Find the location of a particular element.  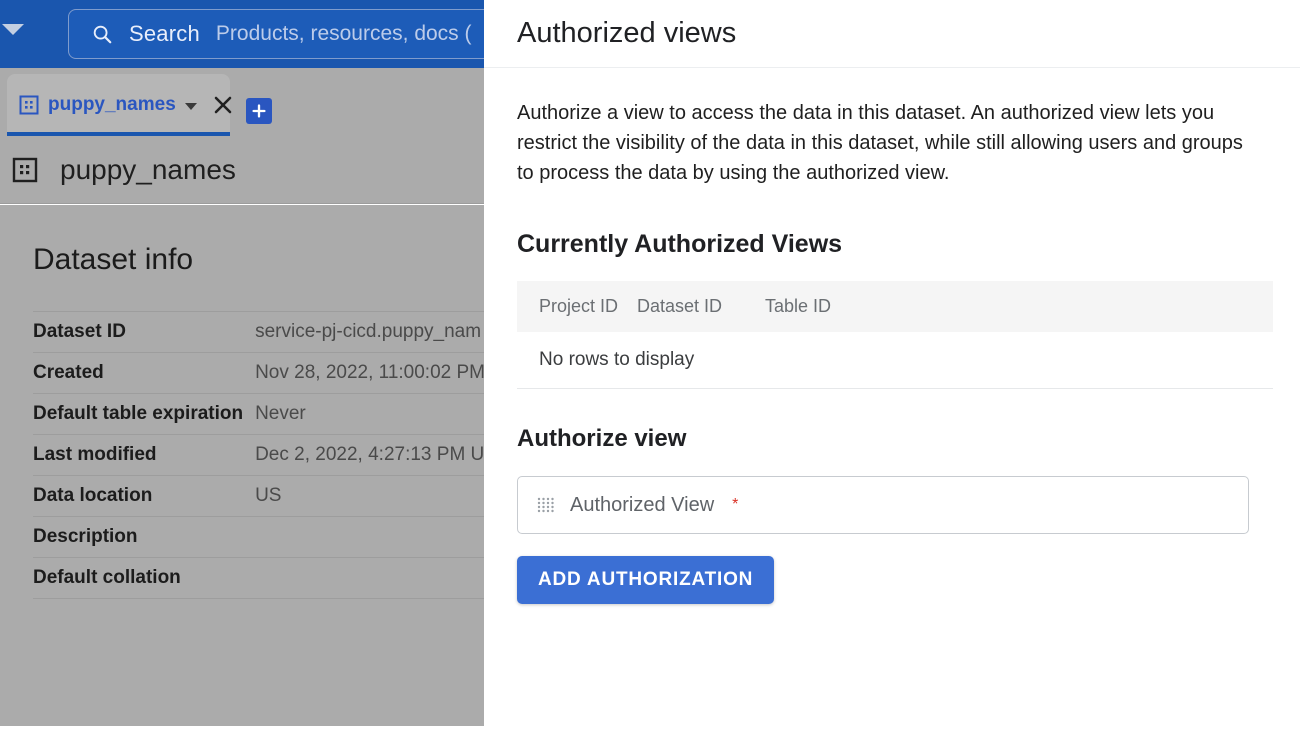

search-label: Search is located at coordinates (164, 33).